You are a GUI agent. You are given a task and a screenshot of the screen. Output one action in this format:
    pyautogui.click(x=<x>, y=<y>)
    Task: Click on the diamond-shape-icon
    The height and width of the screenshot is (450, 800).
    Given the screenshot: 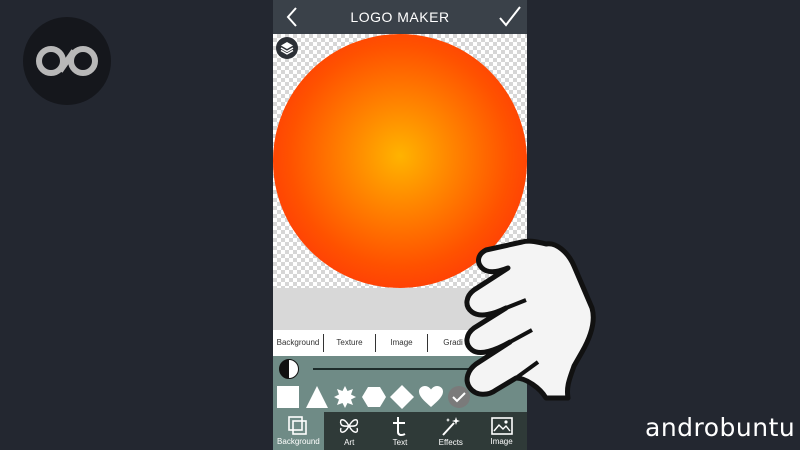 What is the action you would take?
    pyautogui.click(x=402, y=397)
    